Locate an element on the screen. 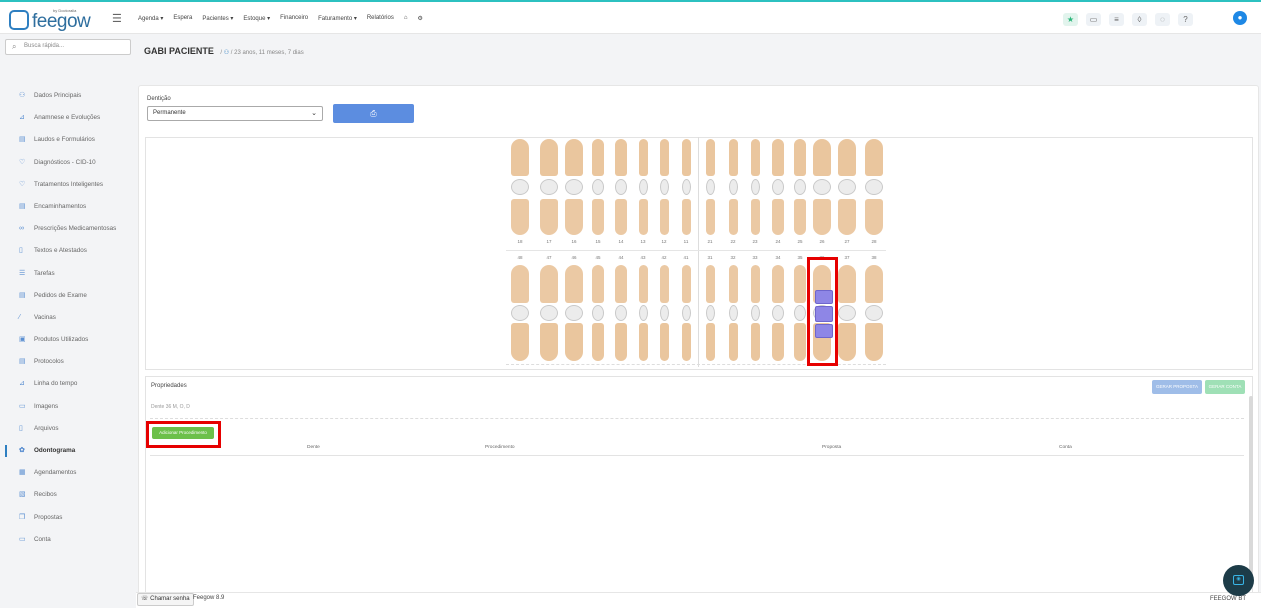  tooth-17-lingual is located at coordinates (549, 217).